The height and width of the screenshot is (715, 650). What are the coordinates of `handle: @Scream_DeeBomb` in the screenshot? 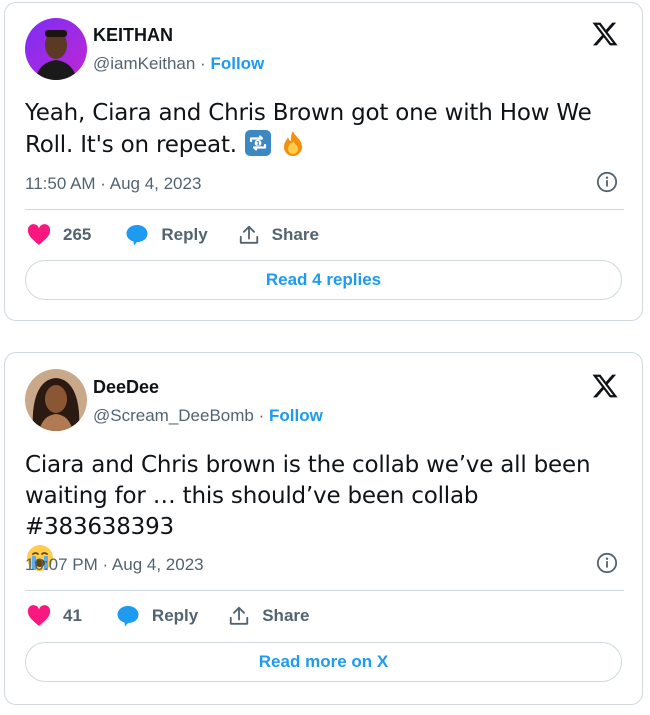 It's located at (173, 415).